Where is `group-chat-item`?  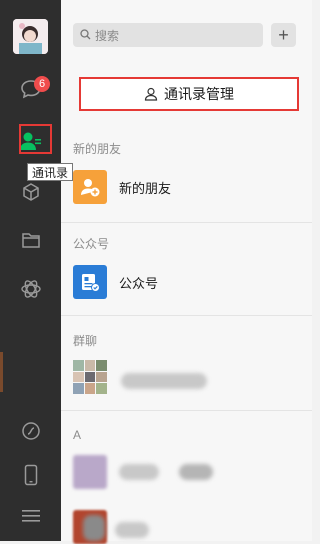 group-chat-item is located at coordinates (90, 377).